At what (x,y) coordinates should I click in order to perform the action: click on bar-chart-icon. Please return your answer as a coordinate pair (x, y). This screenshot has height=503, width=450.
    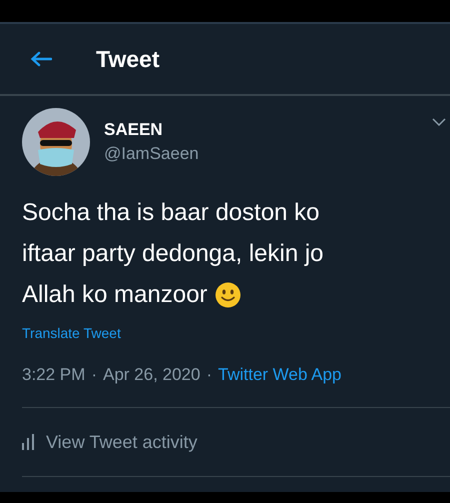
    Looking at the image, I should click on (28, 442).